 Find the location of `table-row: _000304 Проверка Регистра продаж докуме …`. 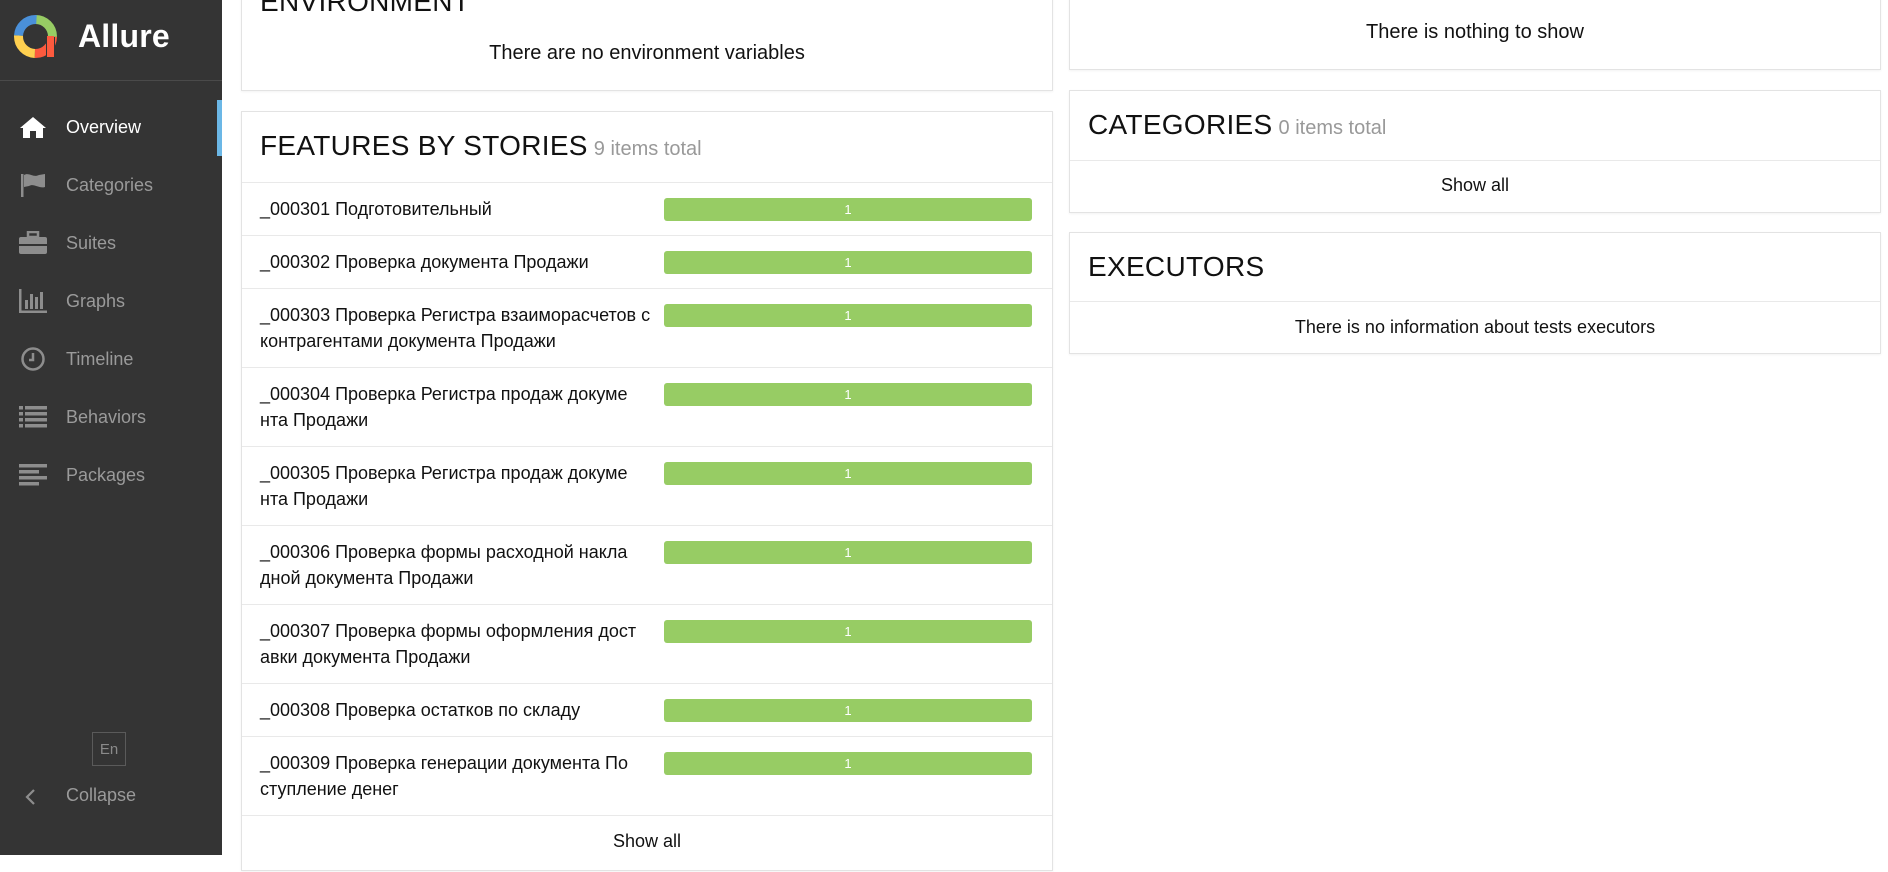

table-row: _000304 Проверка Регистра продаж докуме … is located at coordinates (647, 406).